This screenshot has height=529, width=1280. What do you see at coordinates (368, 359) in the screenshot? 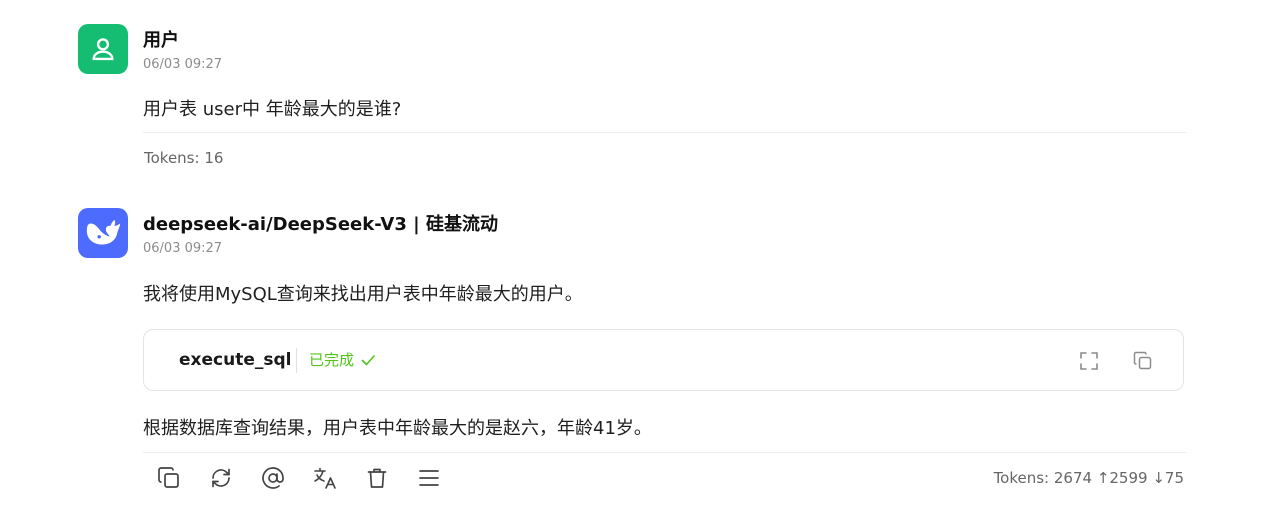
I see `check-icon` at bounding box center [368, 359].